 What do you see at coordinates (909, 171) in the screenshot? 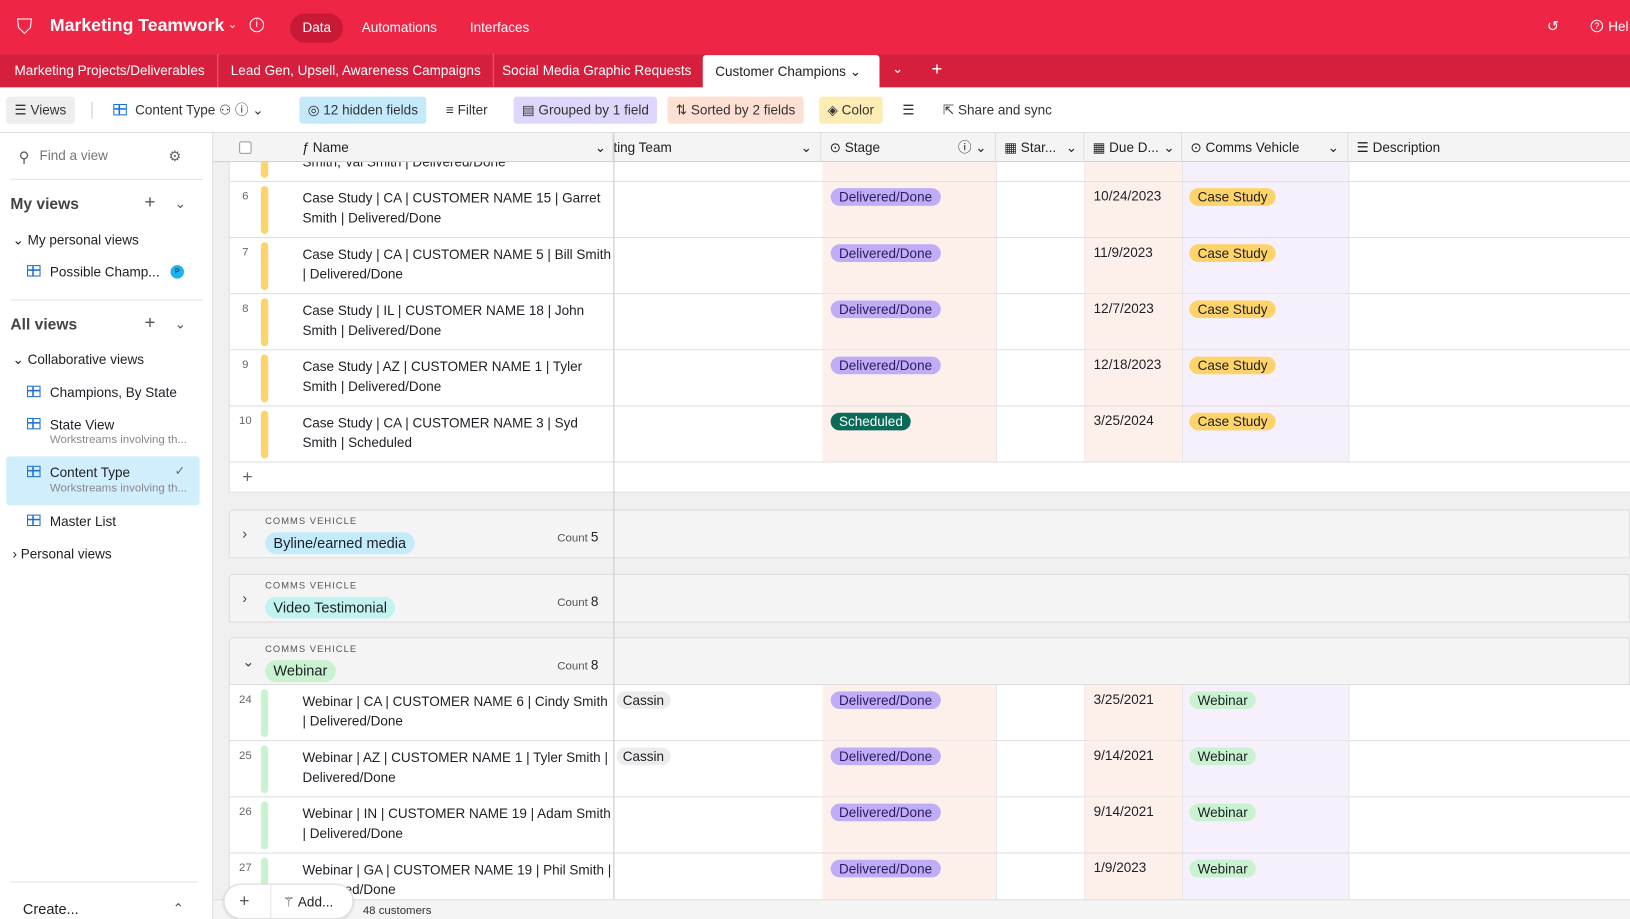
I see `stage-cell` at bounding box center [909, 171].